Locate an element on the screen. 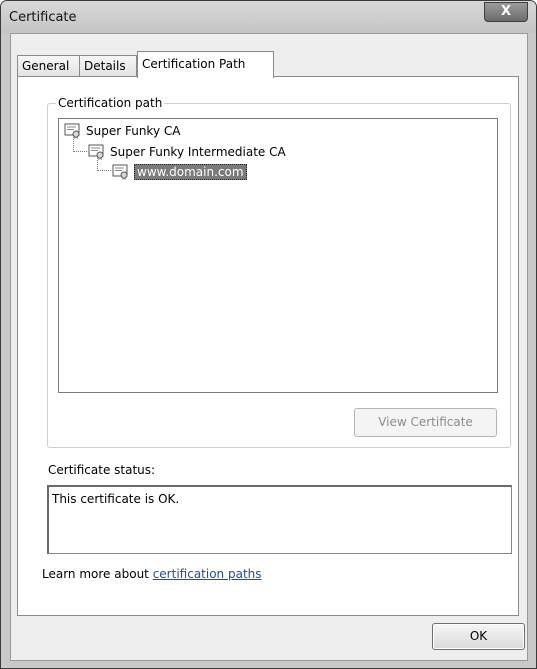 This screenshot has height=669, width=537. certificate-status-label: Certificate status: is located at coordinates (102, 470).